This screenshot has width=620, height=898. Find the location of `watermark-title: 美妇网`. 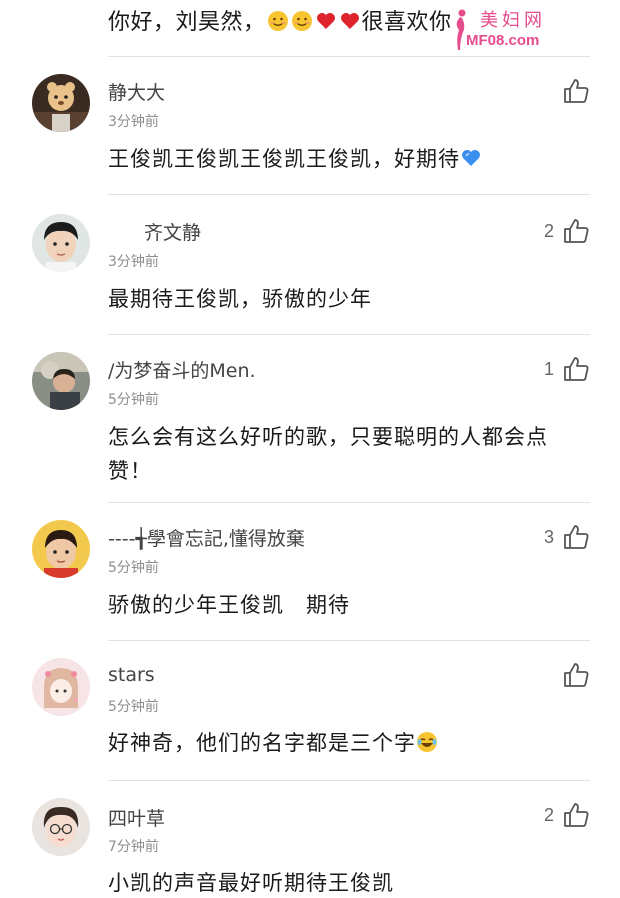

watermark-title: 美妇网 is located at coordinates (513, 20).